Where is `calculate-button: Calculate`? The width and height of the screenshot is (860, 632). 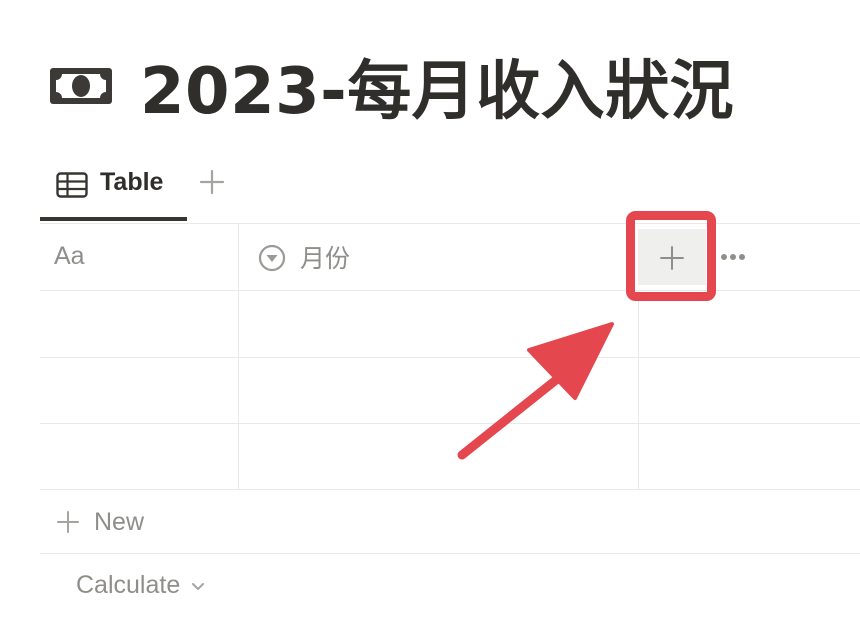 calculate-button: Calculate is located at coordinates (141, 585).